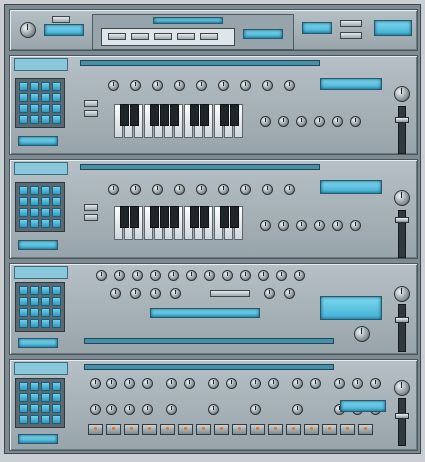 Image resolution: width=425 pixels, height=462 pixels. Describe the element at coordinates (91, 113) in the screenshot. I see `module-1-select-button` at that location.